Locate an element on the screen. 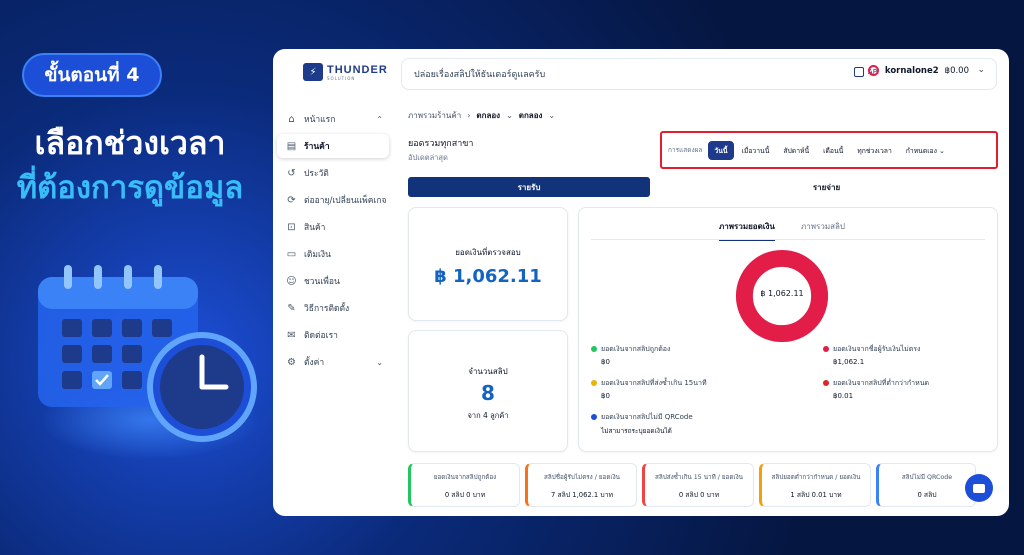  sidebar-item-store: ▤ ร้านค้า is located at coordinates (333, 146).